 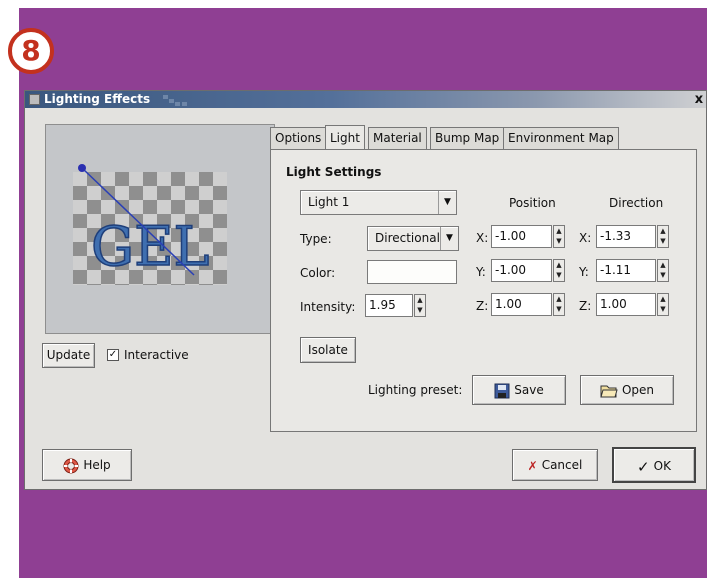 What do you see at coordinates (532, 203) in the screenshot?
I see `position-header: Position` at bounding box center [532, 203].